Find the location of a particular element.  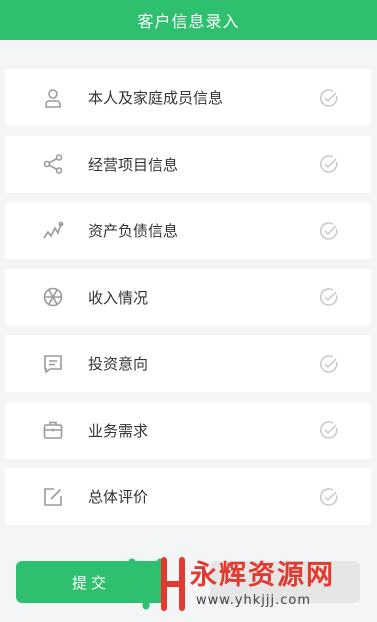

menu-item-assets-liabilities: 资产负债信息 is located at coordinates (188, 230).